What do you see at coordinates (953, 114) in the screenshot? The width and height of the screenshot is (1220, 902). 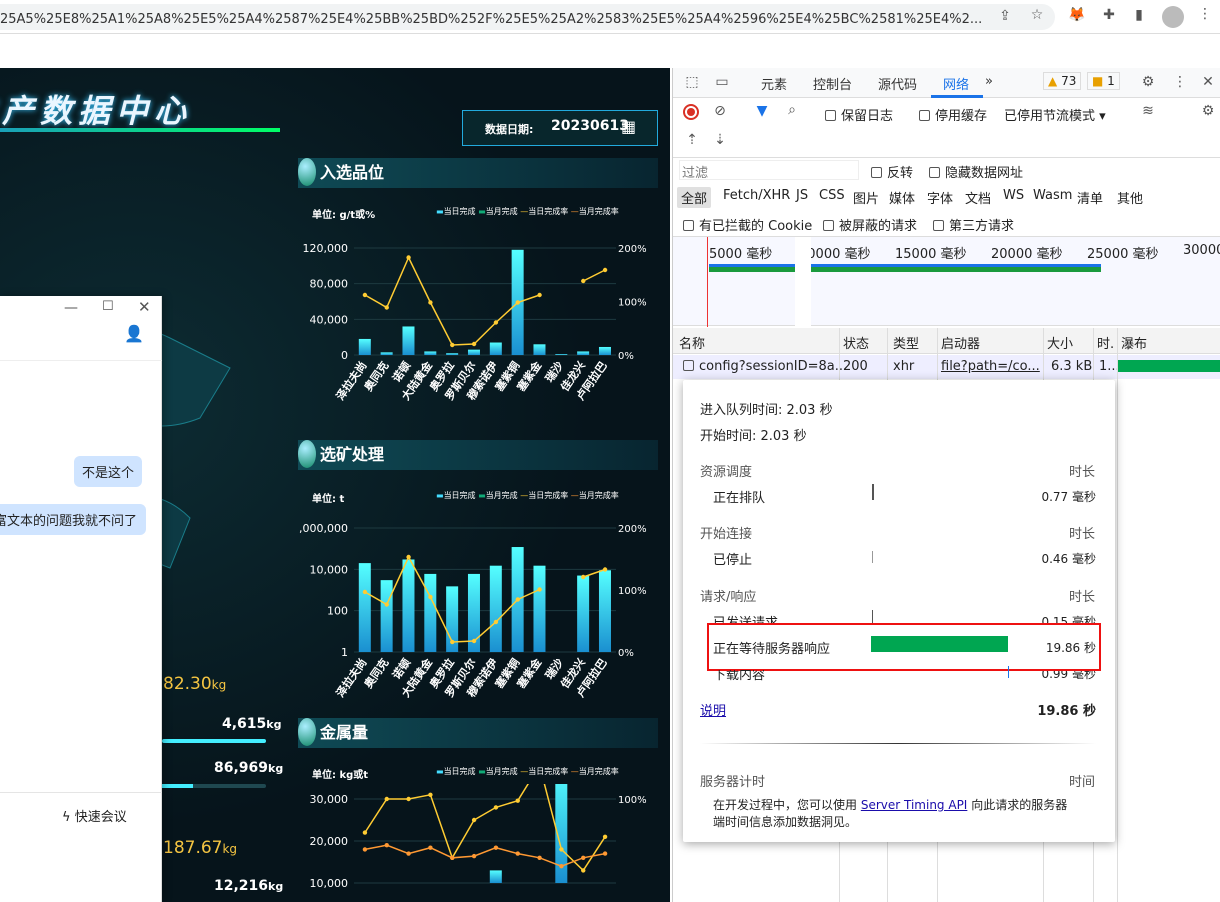 I see `disable-cache-checkbox: 停用缓存` at bounding box center [953, 114].